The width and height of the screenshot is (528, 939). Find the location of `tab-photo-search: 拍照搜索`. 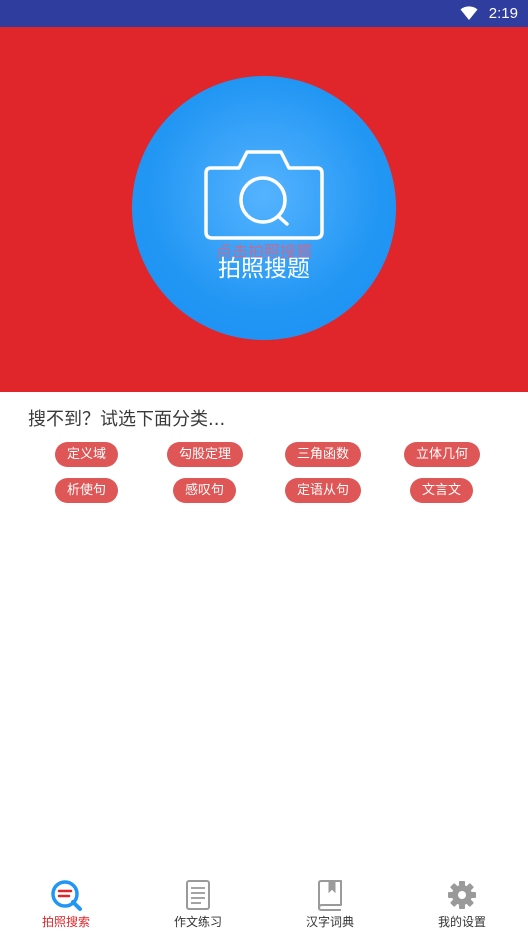

tab-photo-search: 拍照搜索 is located at coordinates (66, 902).